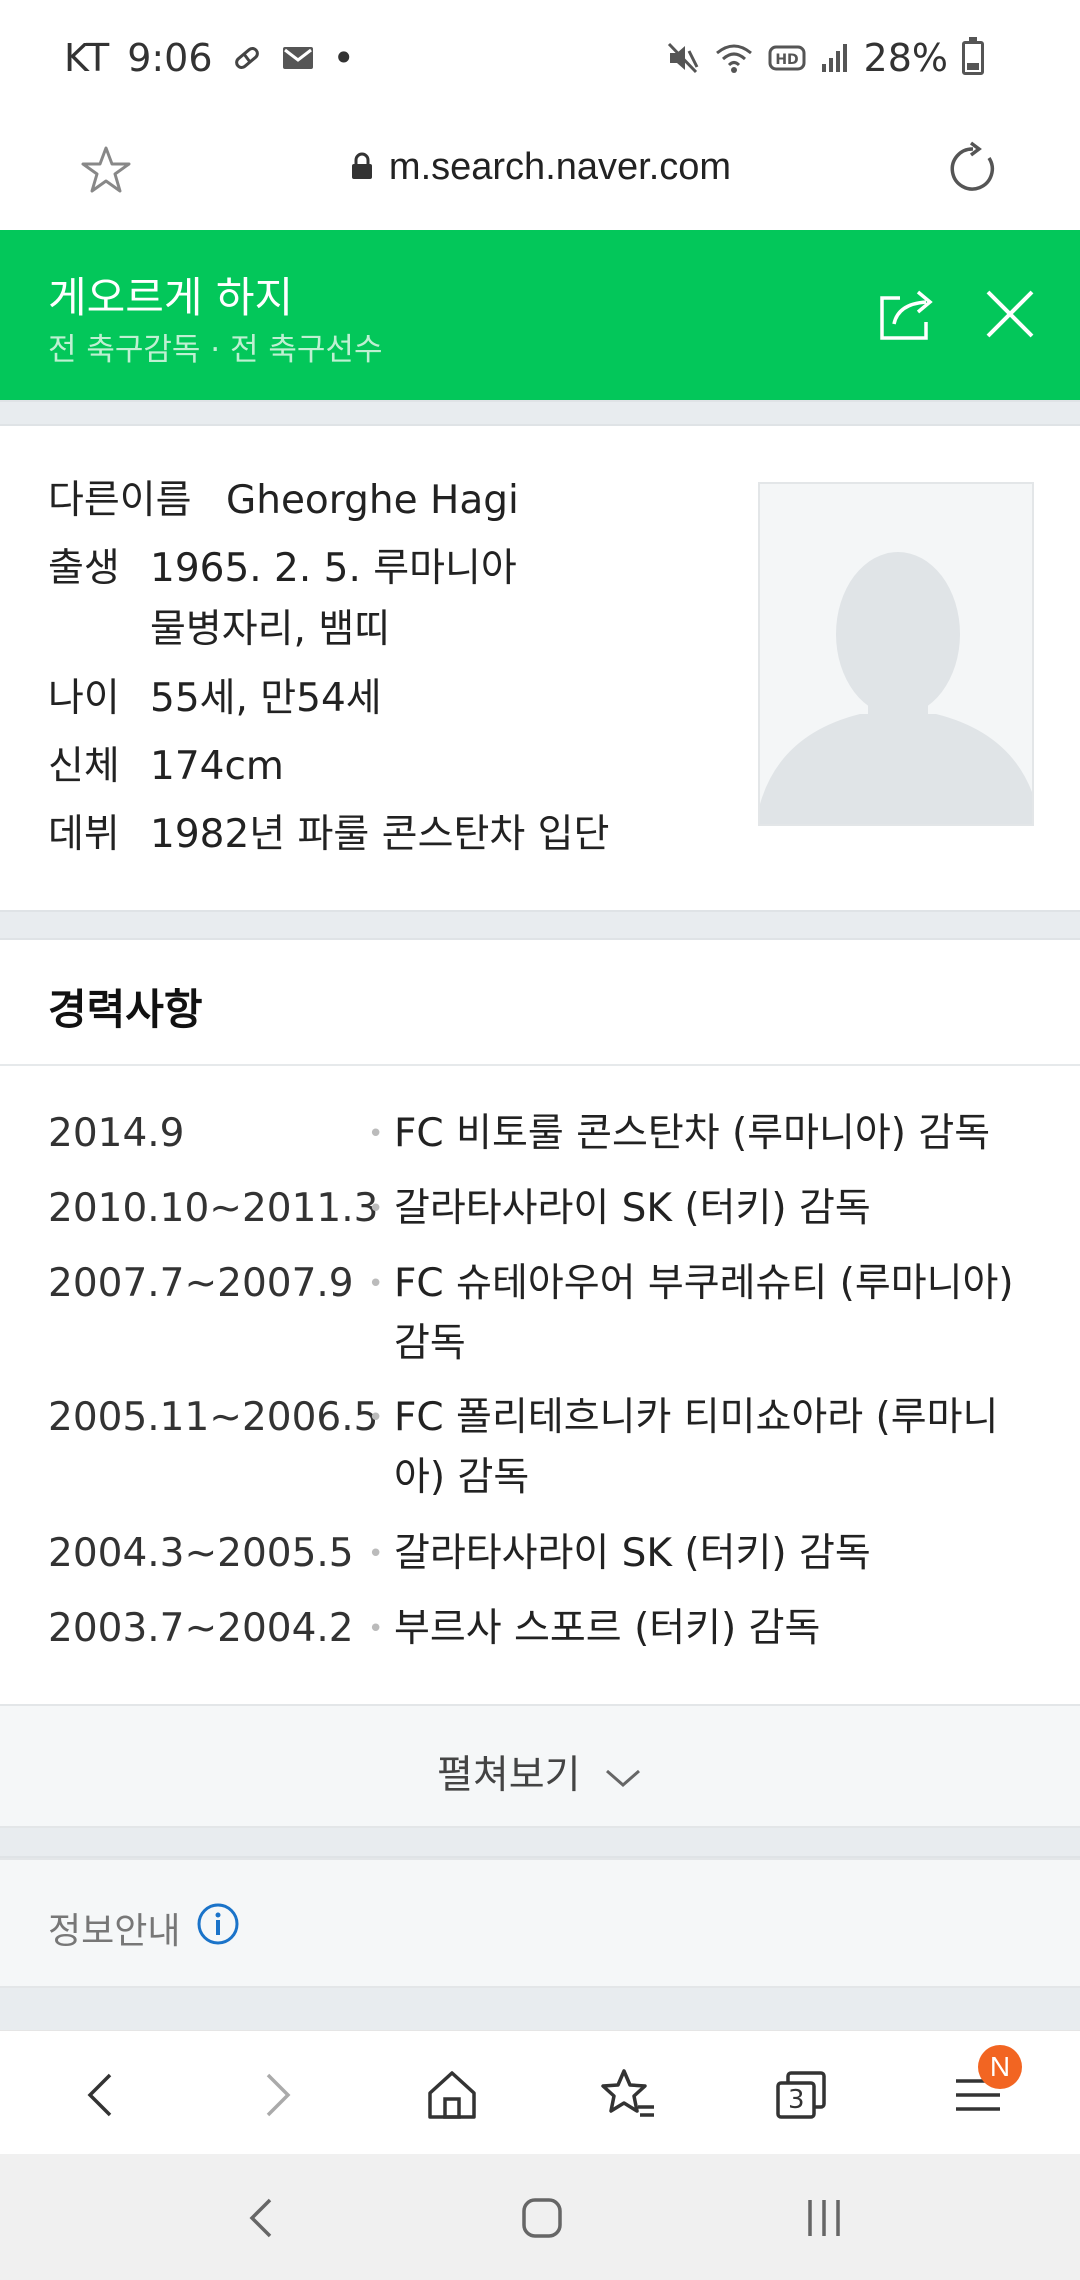  What do you see at coordinates (540, 2092) in the screenshot?
I see `browser-toolbar: 3 N` at bounding box center [540, 2092].